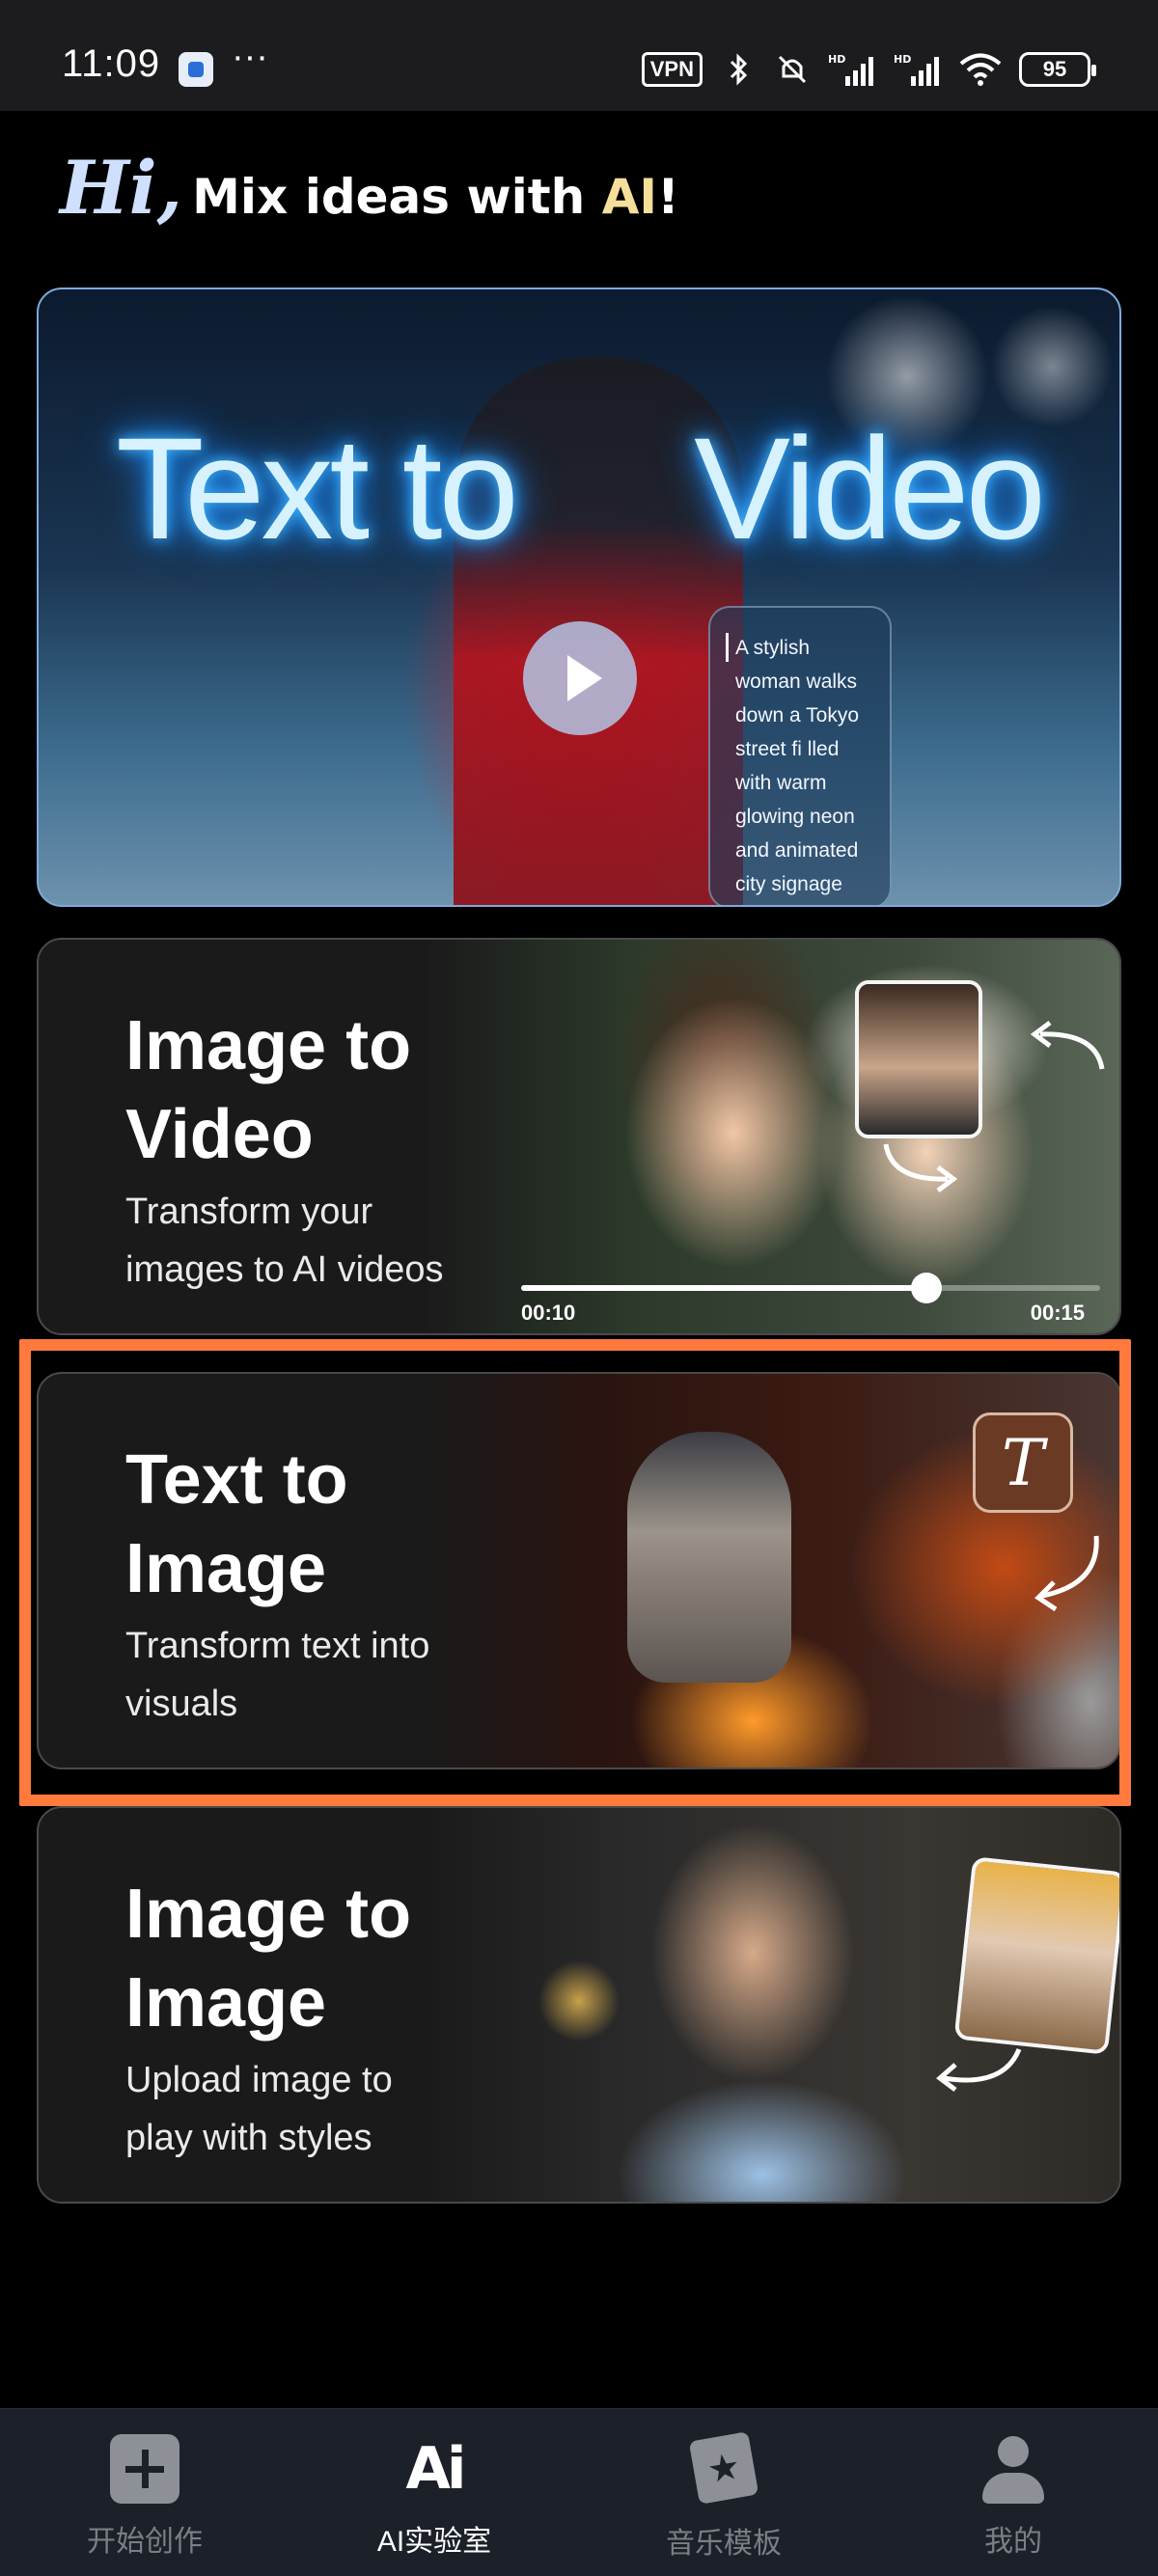 This screenshot has height=2576, width=1158. I want to click on source-photo-thumbnail, so click(918, 1059).